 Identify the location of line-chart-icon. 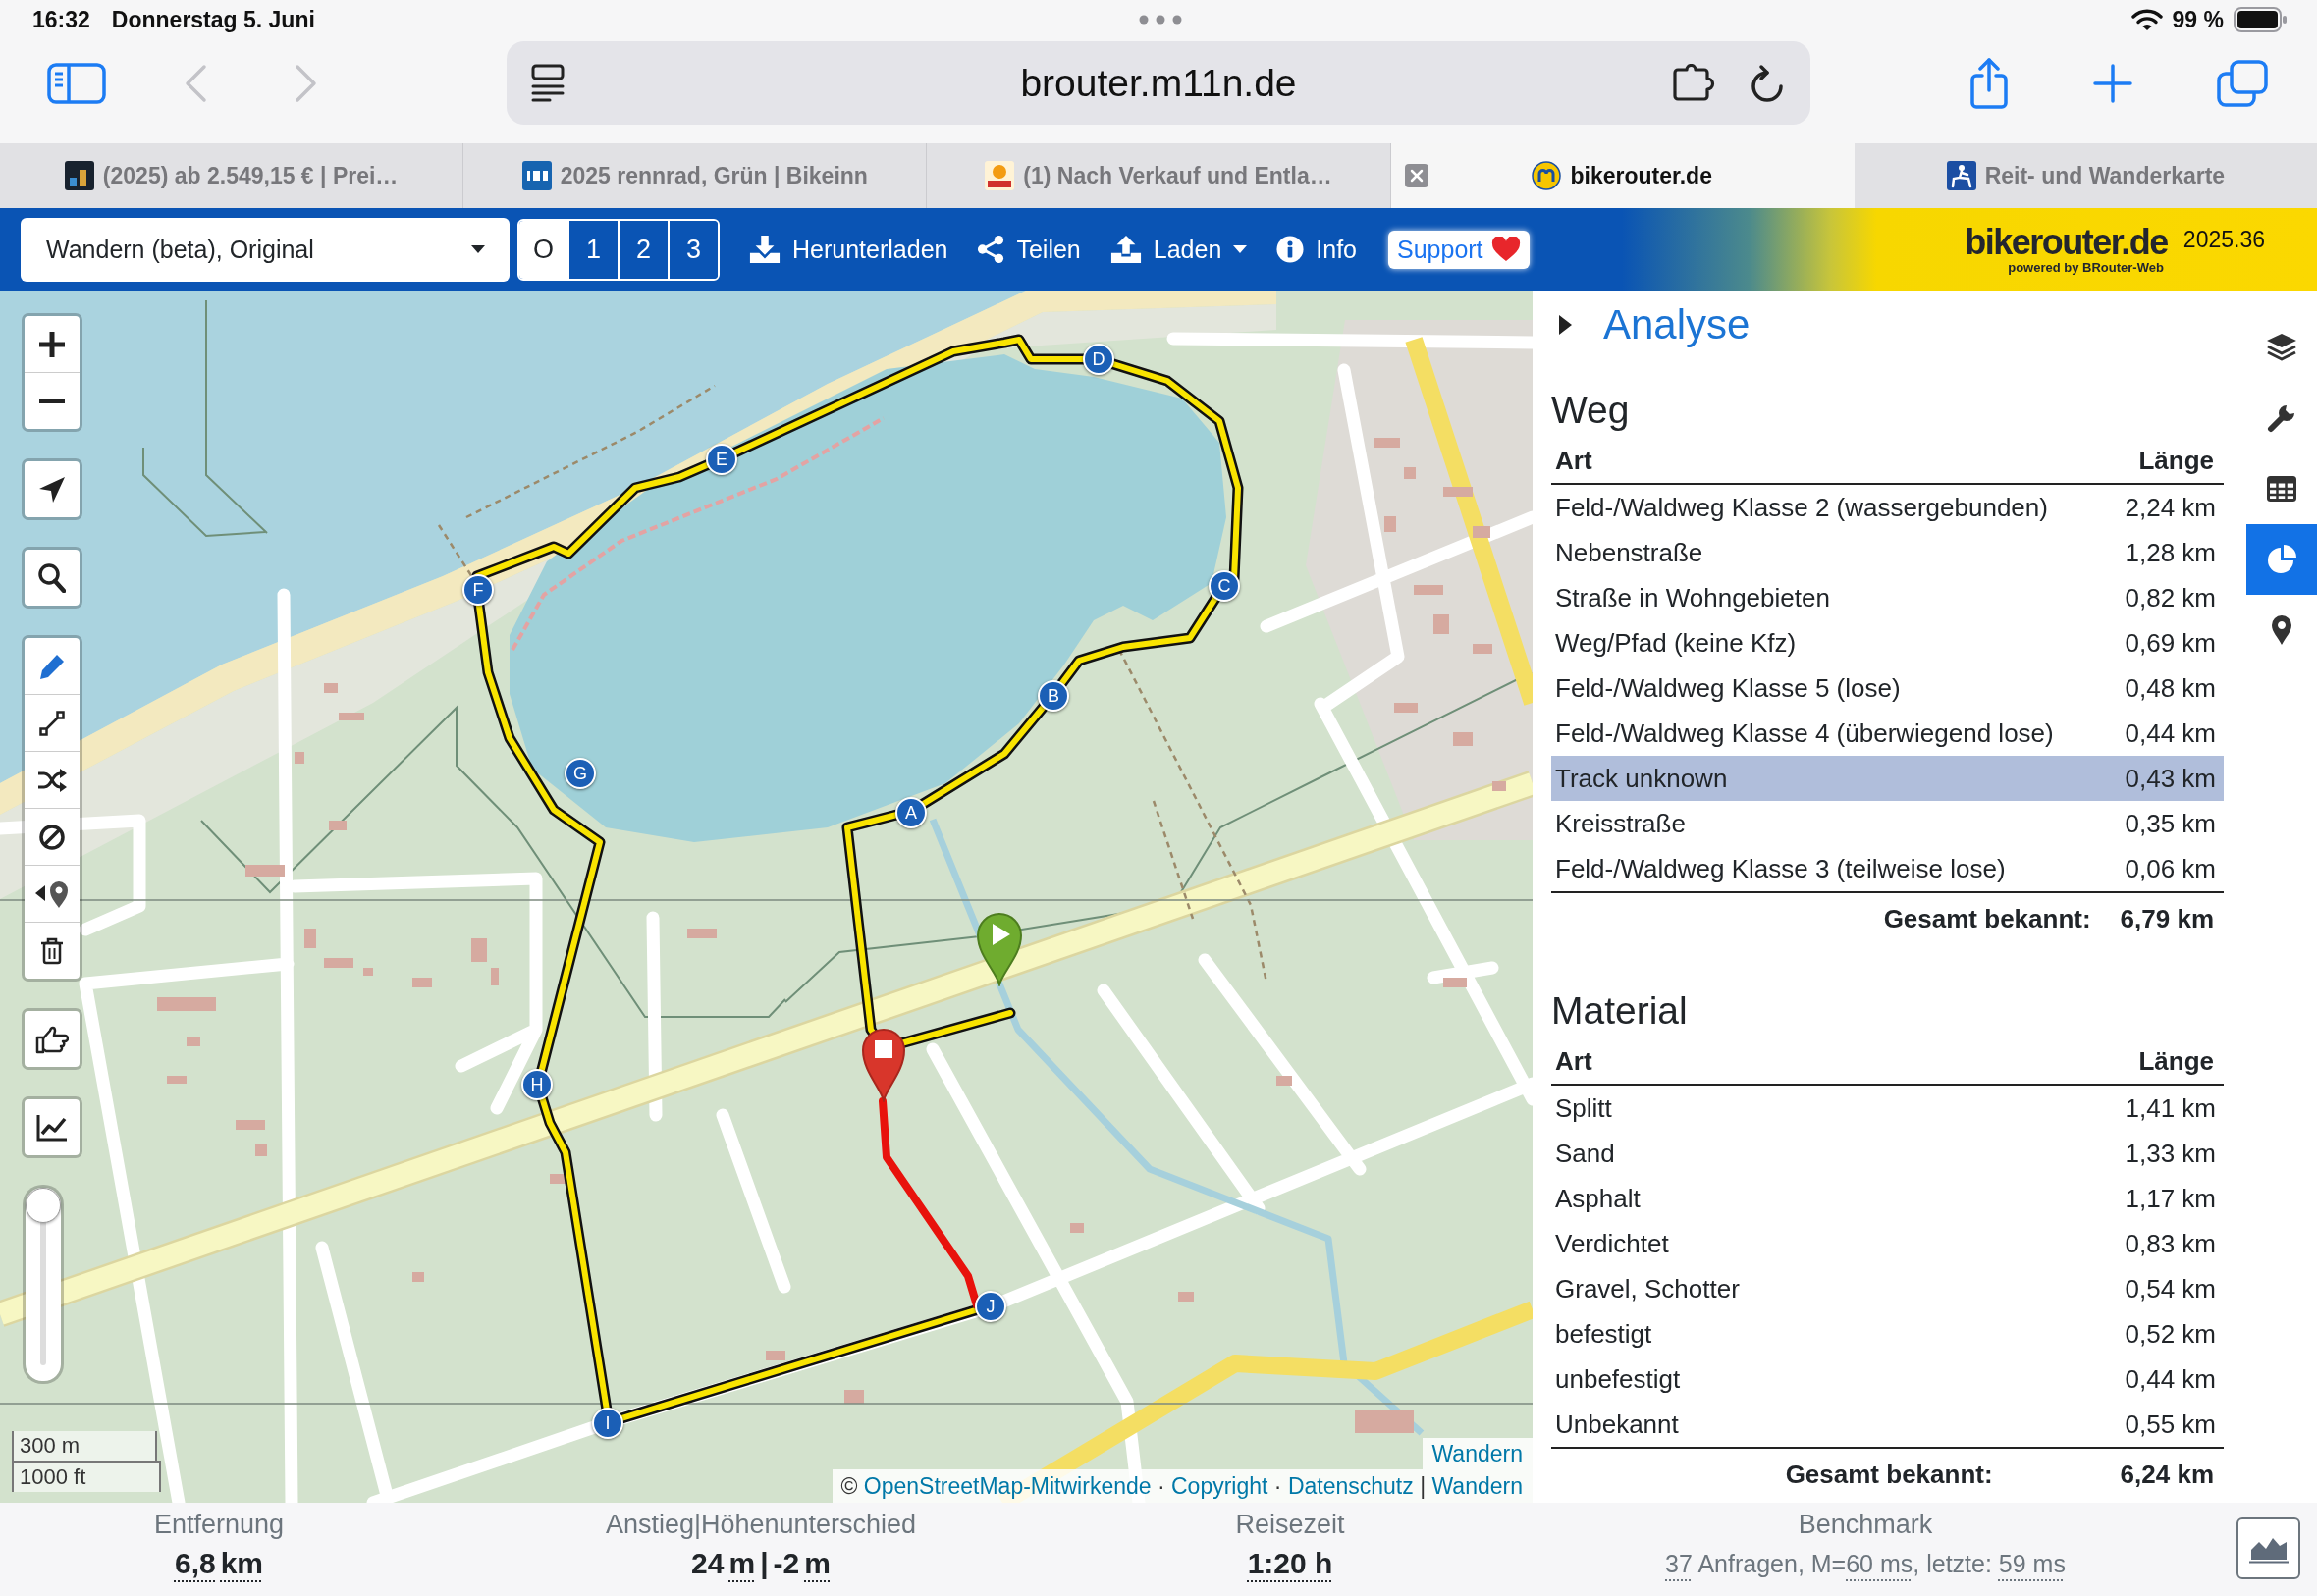
(52, 1128).